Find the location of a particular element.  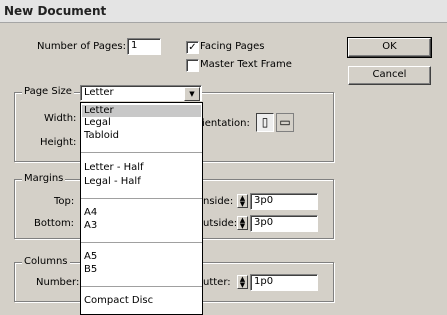

window-title: New Document is located at coordinates (55, 11).